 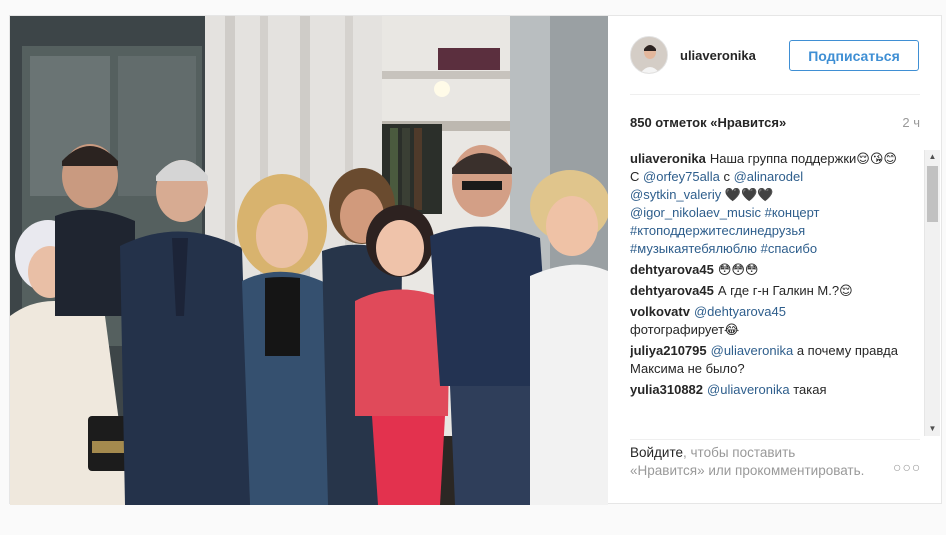 What do you see at coordinates (932, 429) in the screenshot?
I see `scroll-down-arrow-icon: ▼` at bounding box center [932, 429].